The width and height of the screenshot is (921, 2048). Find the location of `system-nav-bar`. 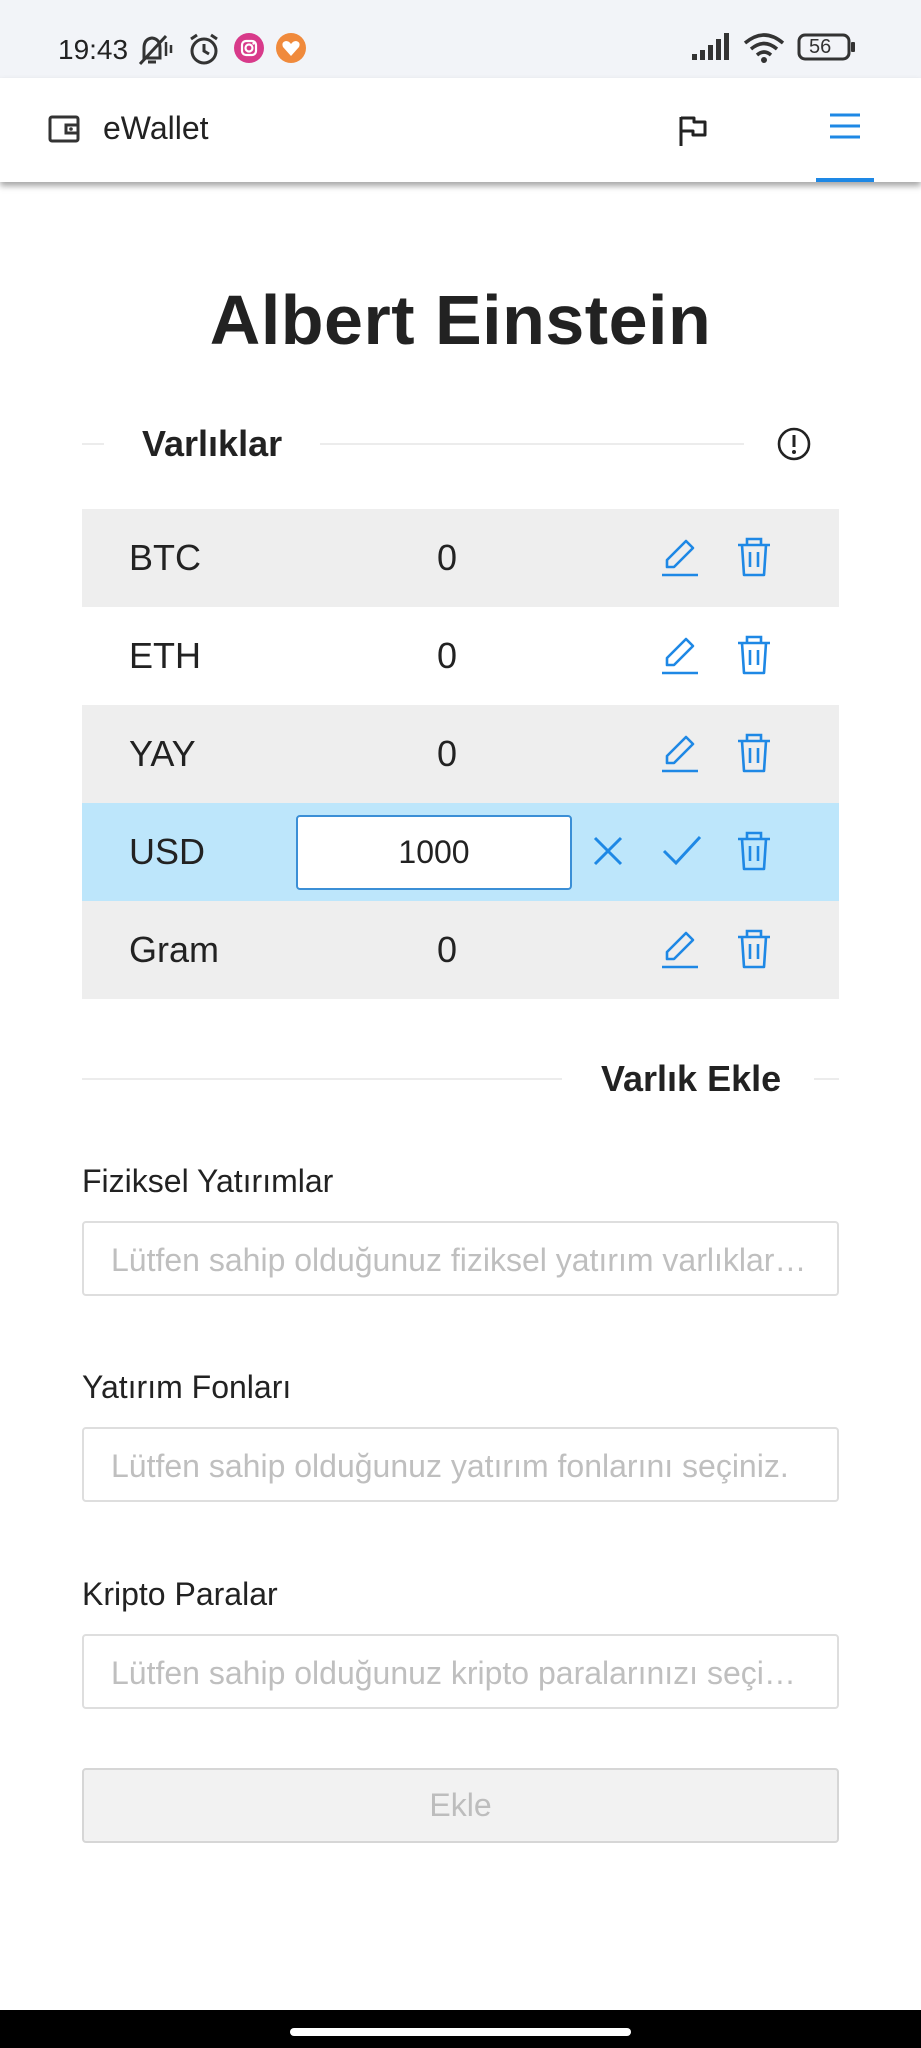

system-nav-bar is located at coordinates (460, 2029).